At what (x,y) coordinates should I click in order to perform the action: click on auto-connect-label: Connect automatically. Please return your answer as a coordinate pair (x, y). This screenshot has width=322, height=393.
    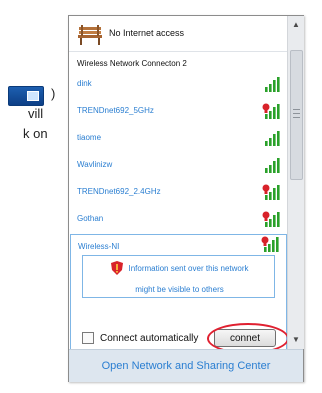
    Looking at the image, I should click on (149, 338).